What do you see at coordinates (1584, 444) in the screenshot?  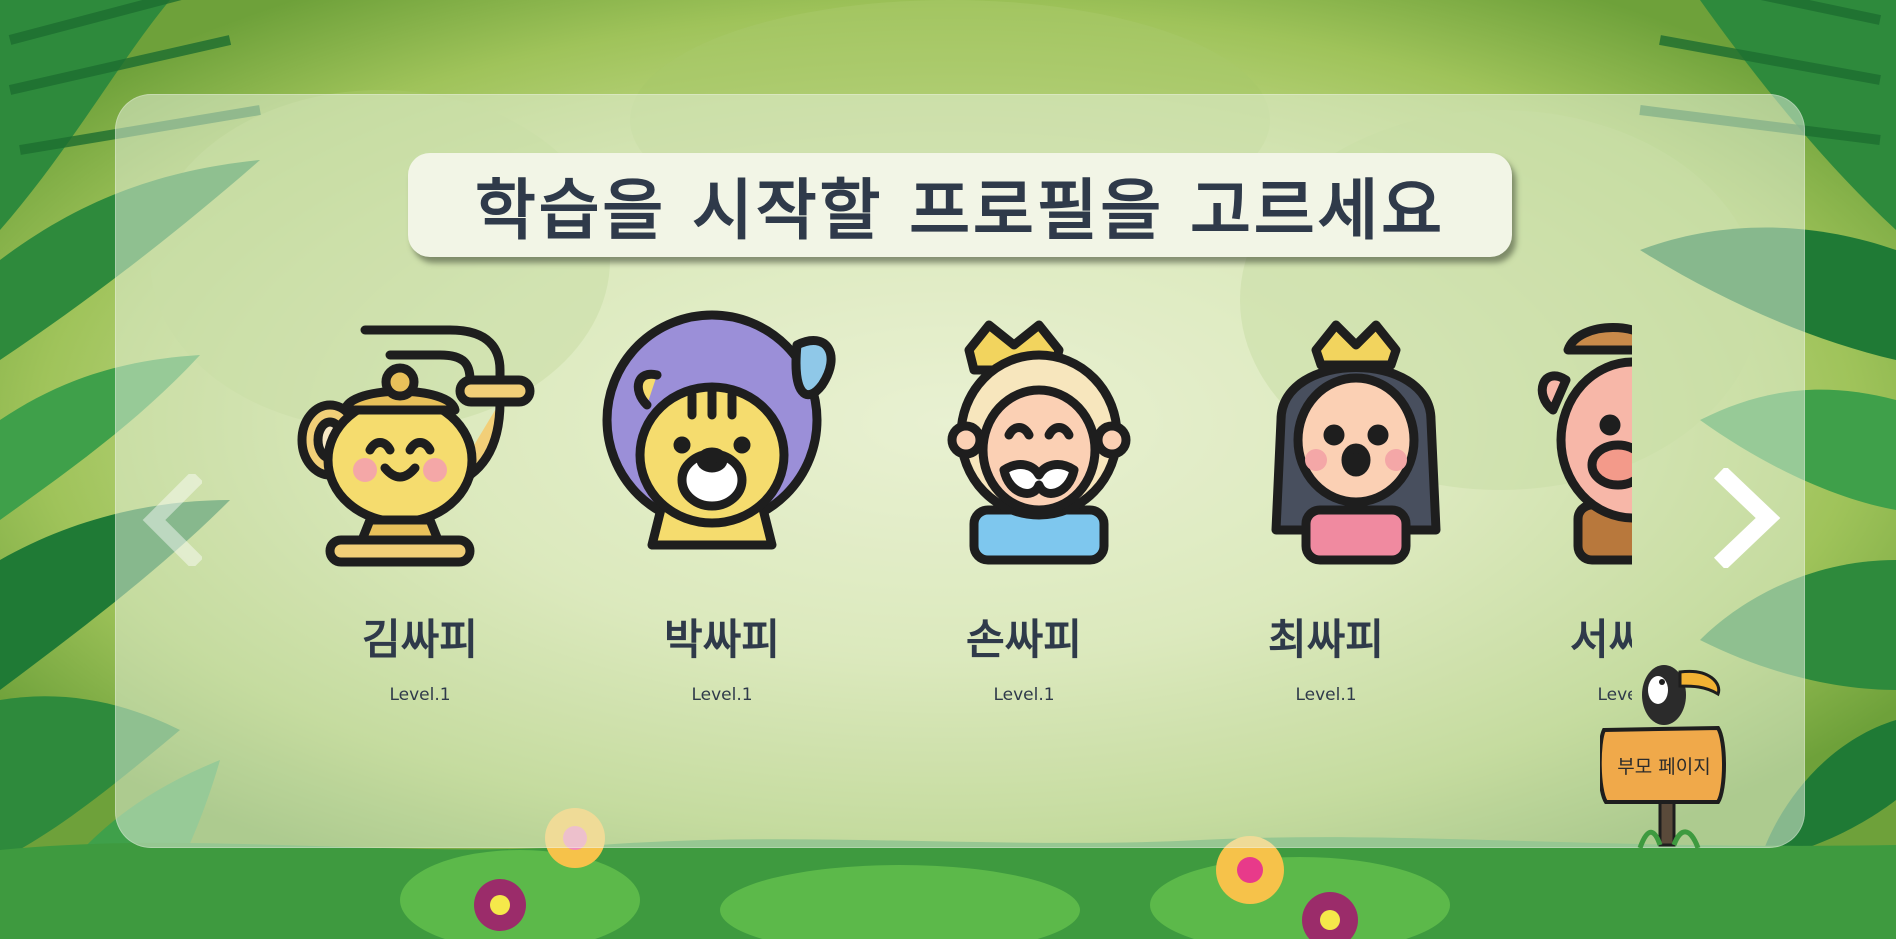 I see `pig-icon` at bounding box center [1584, 444].